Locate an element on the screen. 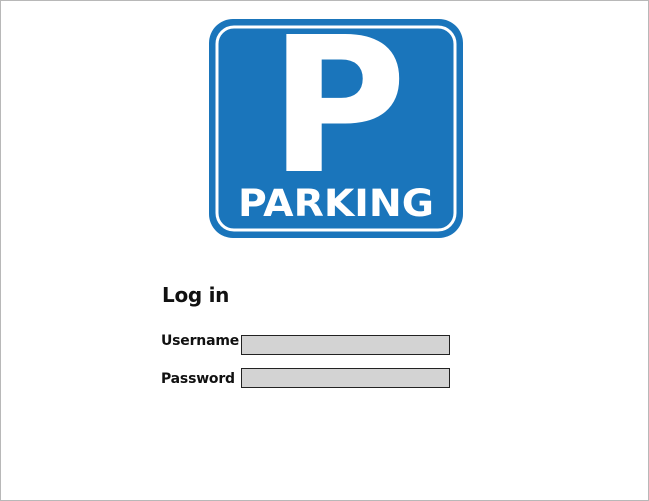 This screenshot has height=501, width=649. login-title: Log in is located at coordinates (196, 295).